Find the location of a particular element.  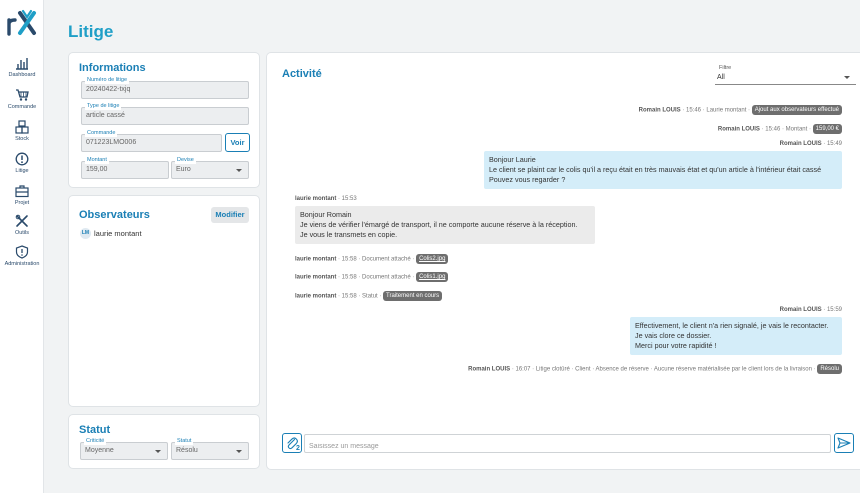

message-header: Romain LOUIS · 15:59 is located at coordinates (811, 310).